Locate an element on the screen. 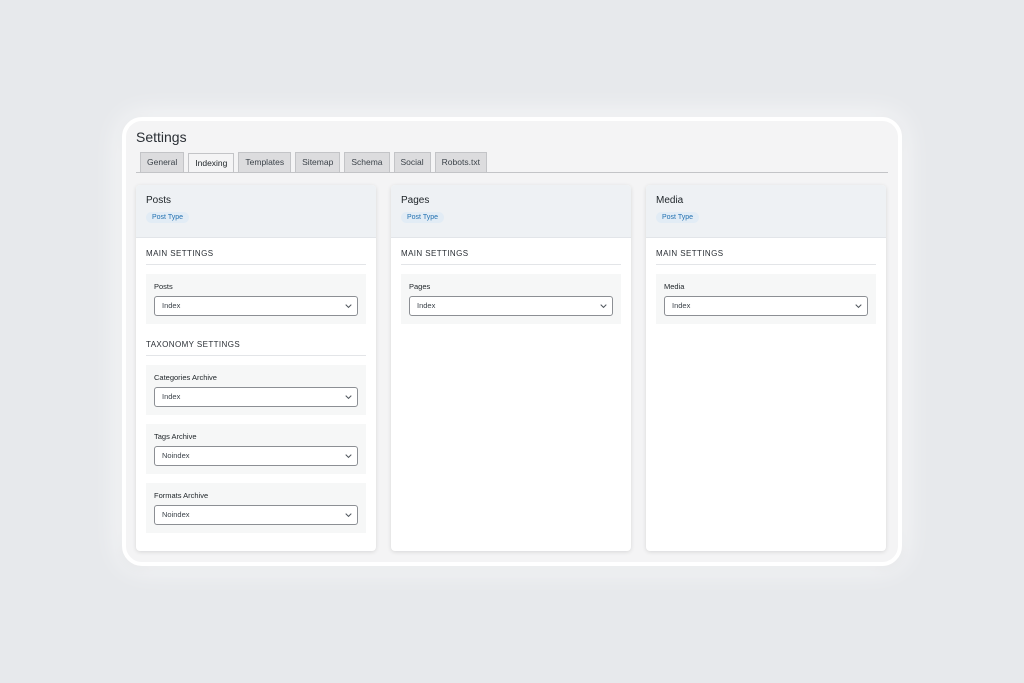 This screenshot has width=1024, height=683. categories-archive-select: Index is located at coordinates (256, 397).